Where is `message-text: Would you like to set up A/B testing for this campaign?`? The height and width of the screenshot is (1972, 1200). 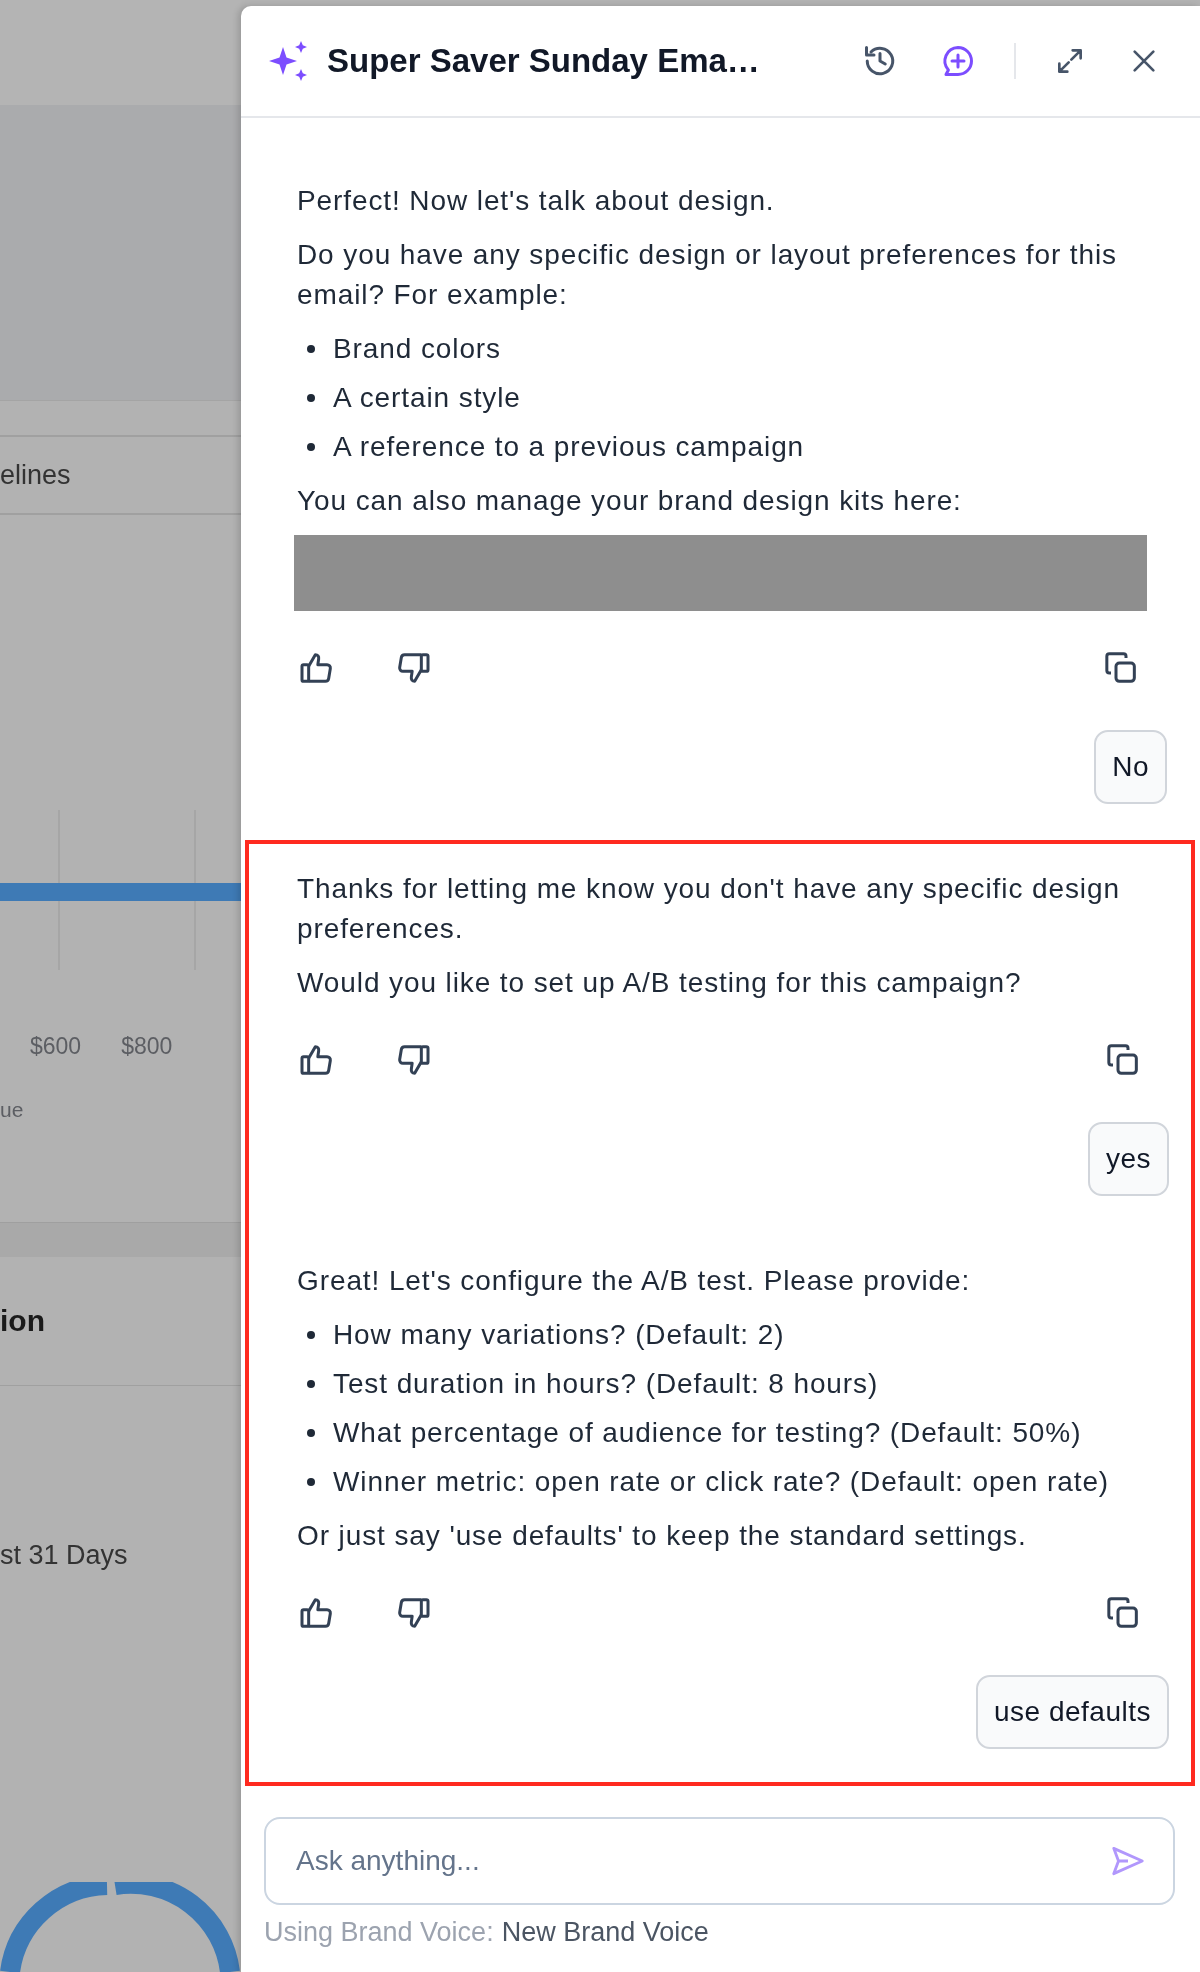
message-text: Would you like to set up A/B testing for this campaign? is located at coordinates (660, 983).